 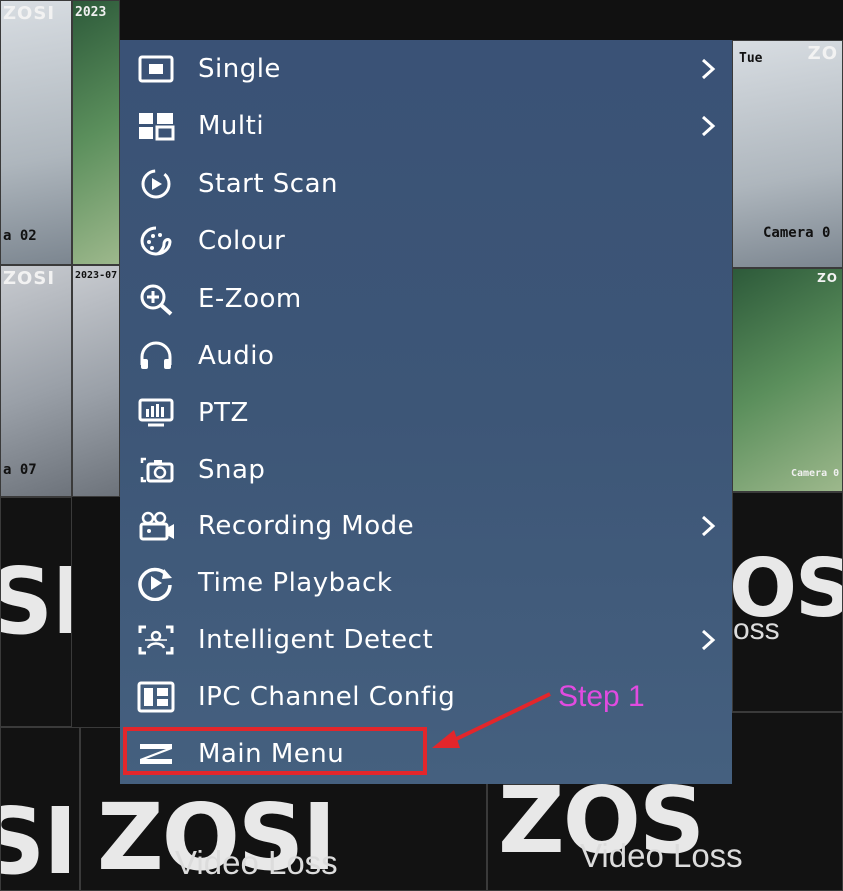 What do you see at coordinates (20, 470) in the screenshot?
I see `camera-label: a 07` at bounding box center [20, 470].